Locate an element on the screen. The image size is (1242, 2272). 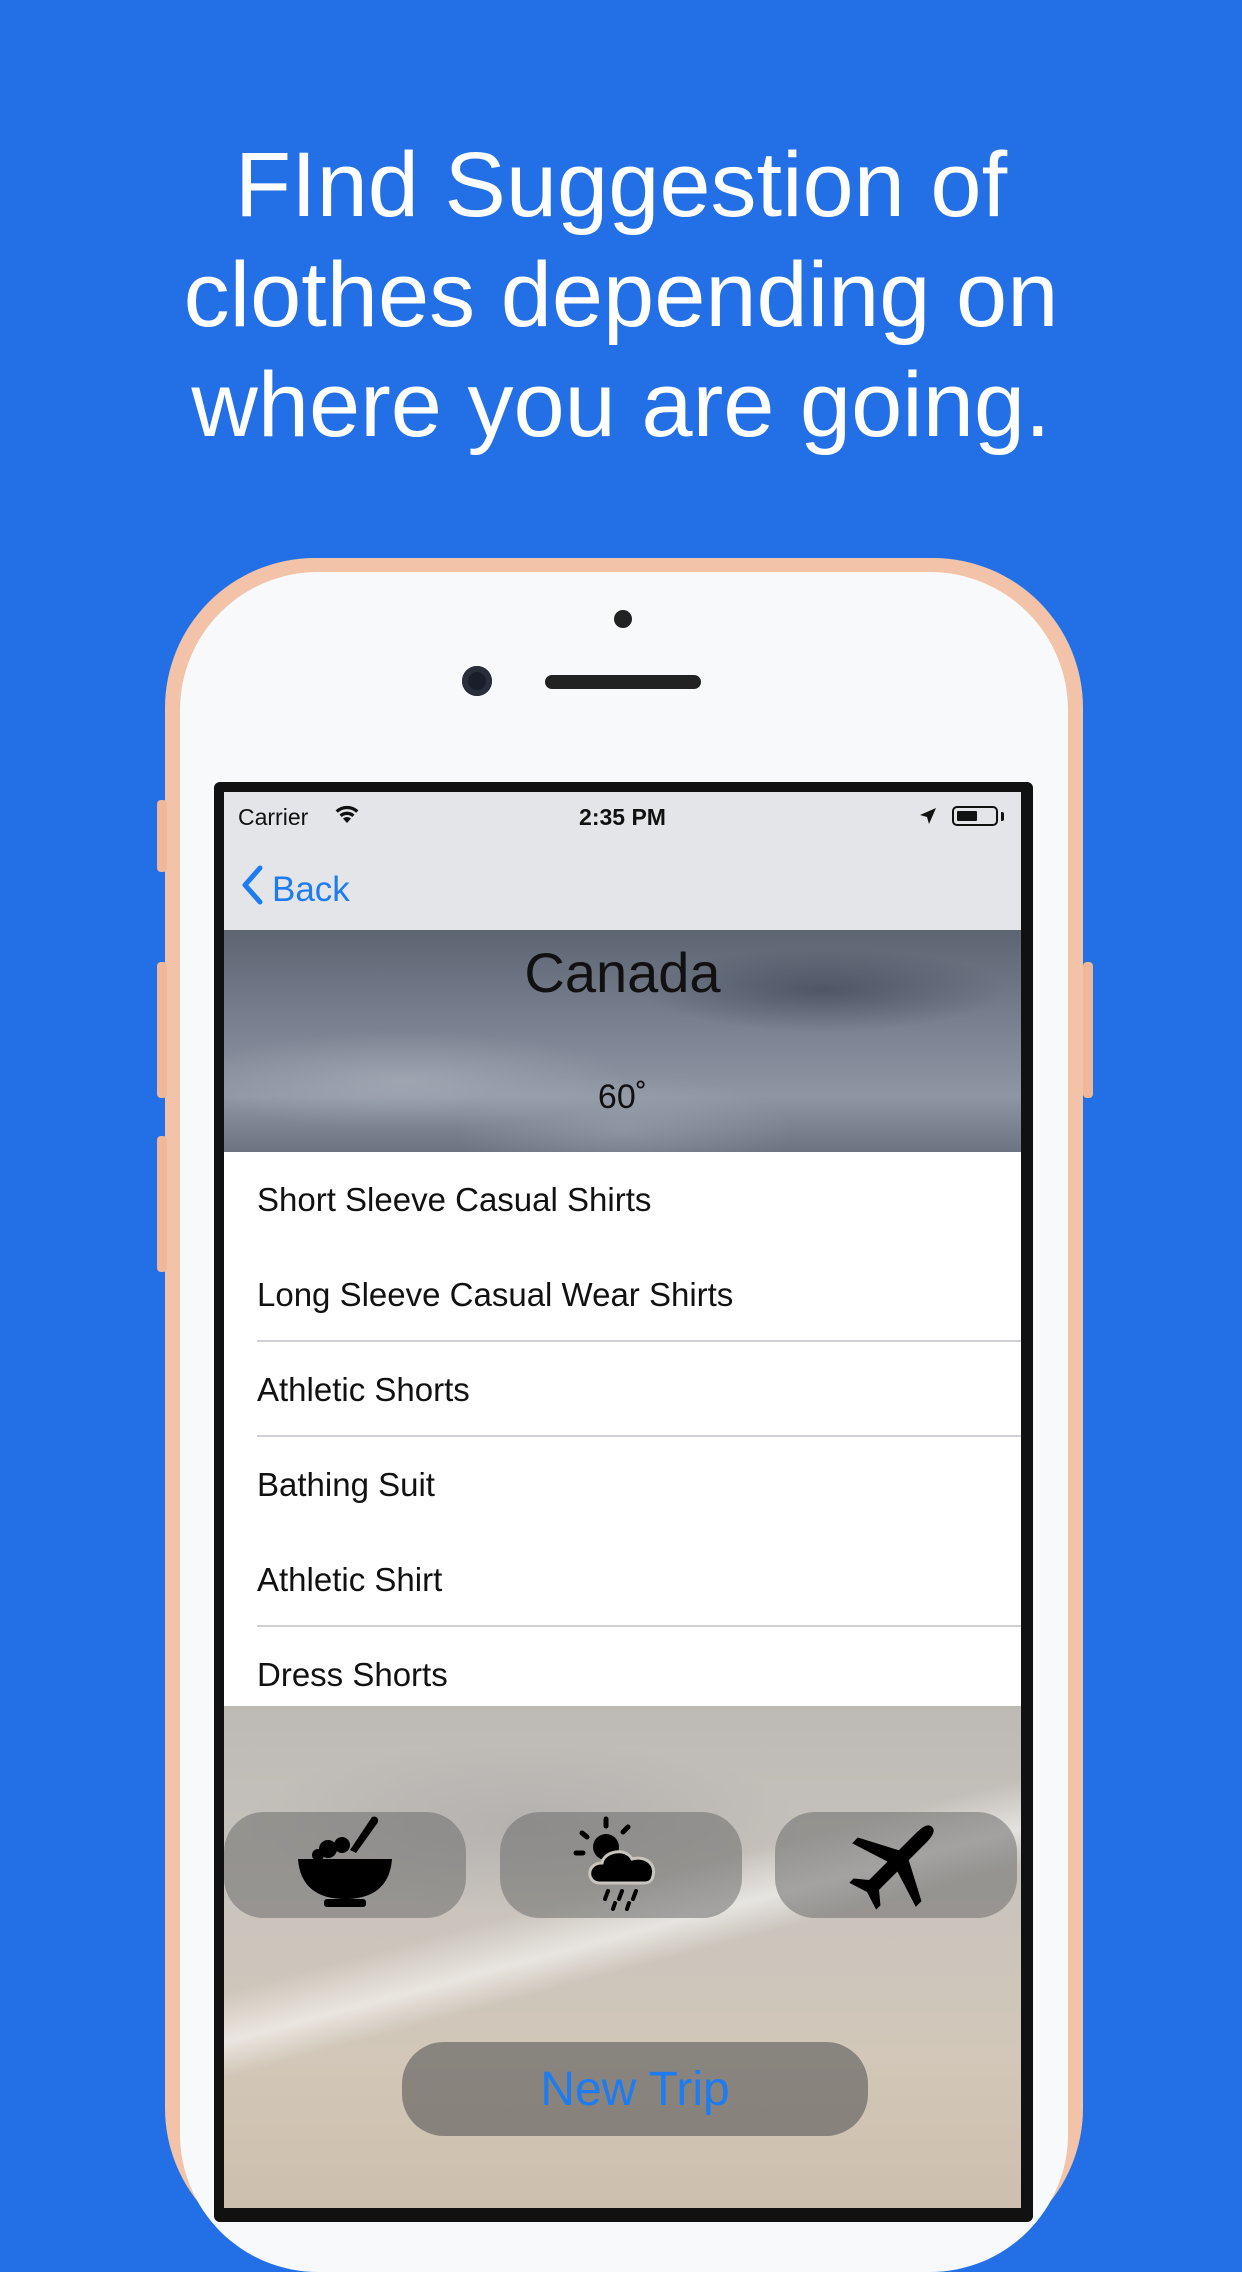
mute-switch is located at coordinates (162, 836).